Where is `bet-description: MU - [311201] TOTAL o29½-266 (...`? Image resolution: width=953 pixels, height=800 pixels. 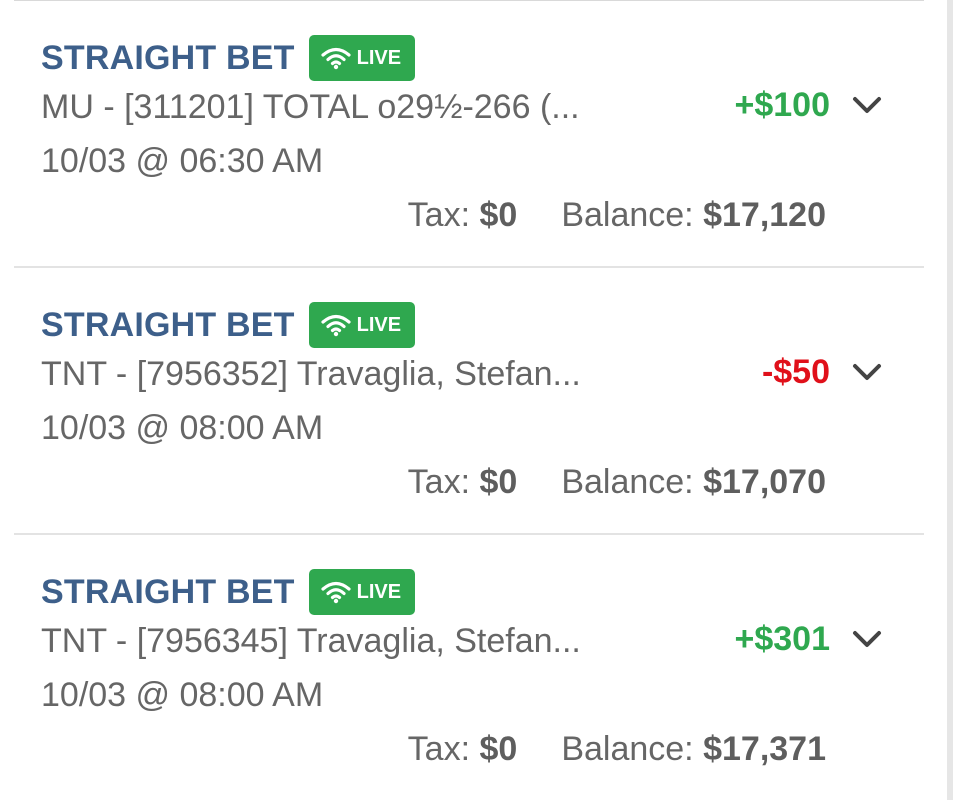 bet-description: MU - [311201] TOTAL o29½-266 (... is located at coordinates (310, 107).